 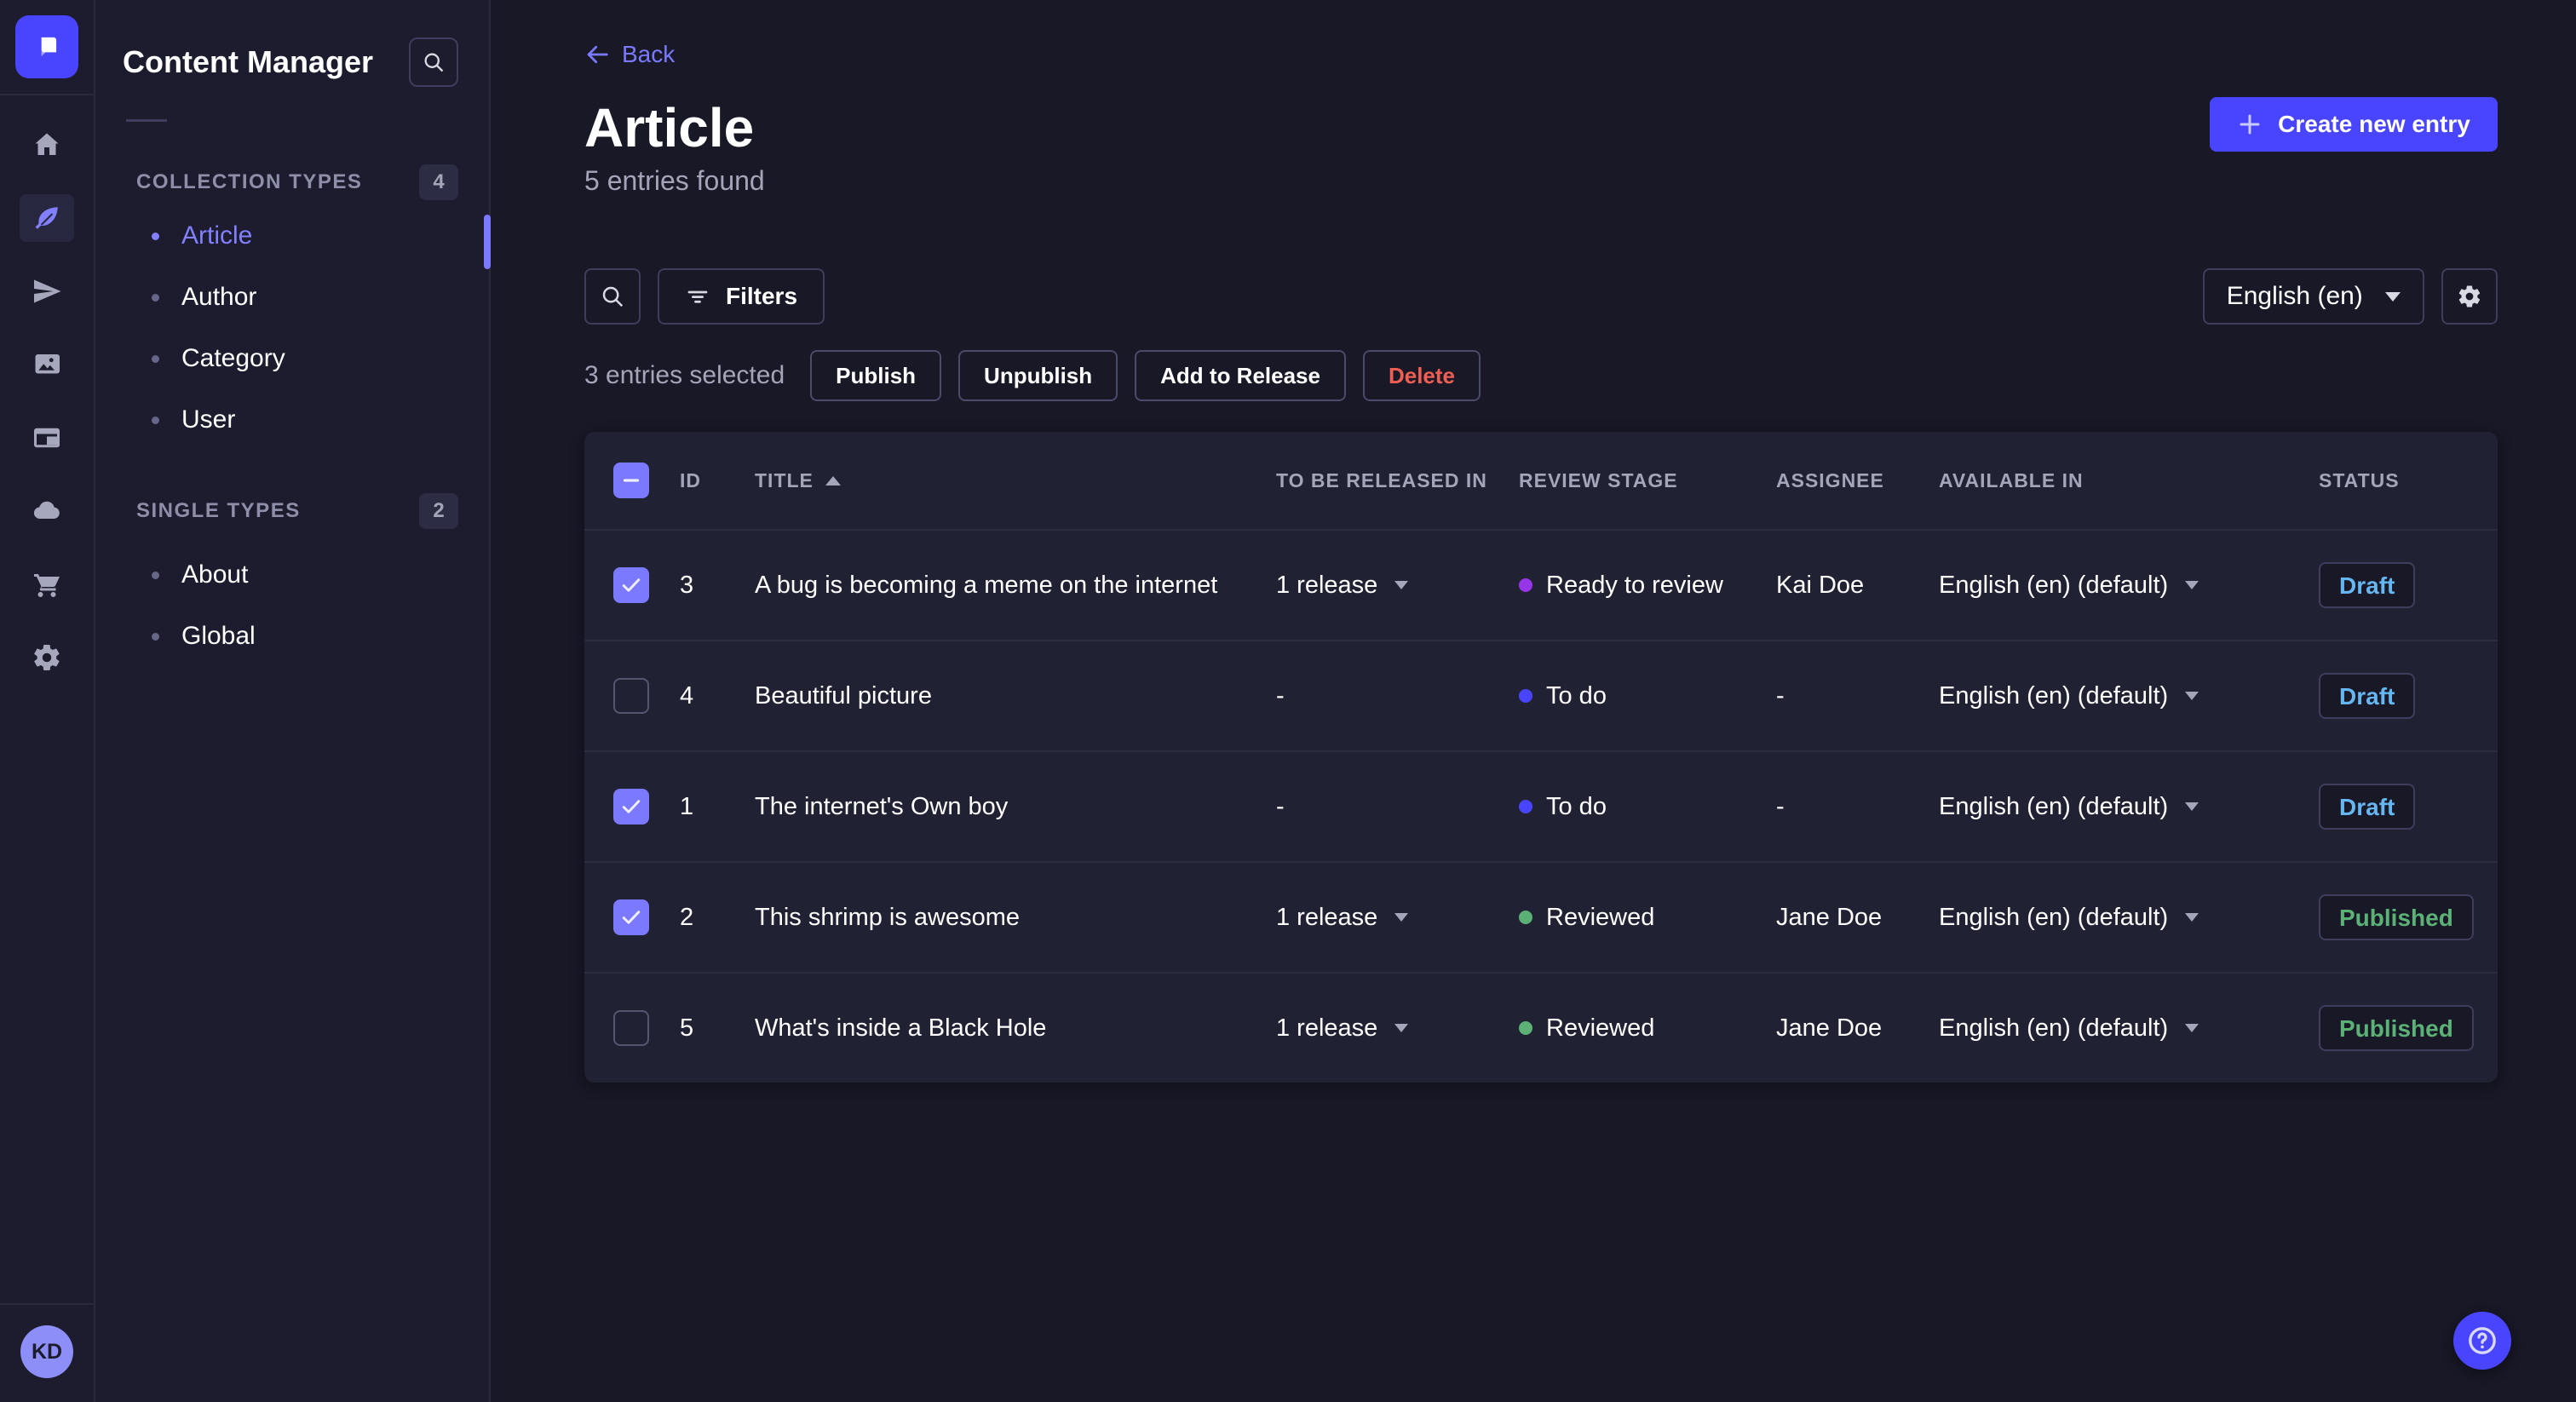 I want to click on column-header-id: ID, so click(x=718, y=480).